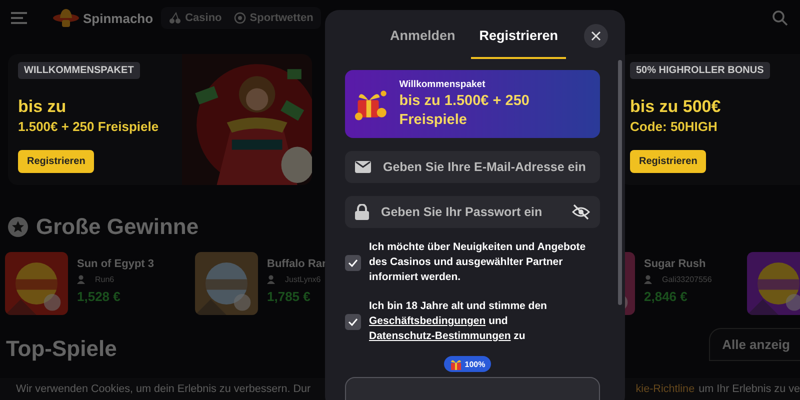 The height and width of the screenshot is (400, 800). I want to click on terms-link: Geschäftsbedingungen, so click(427, 321).